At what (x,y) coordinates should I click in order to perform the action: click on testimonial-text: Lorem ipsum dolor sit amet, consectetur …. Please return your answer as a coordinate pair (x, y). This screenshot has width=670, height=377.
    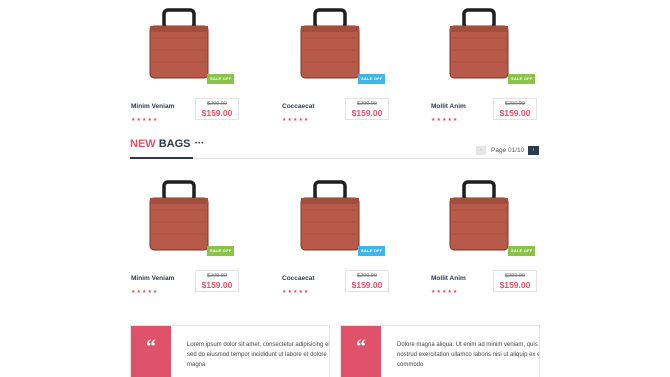
    Looking at the image, I should click on (258, 355).